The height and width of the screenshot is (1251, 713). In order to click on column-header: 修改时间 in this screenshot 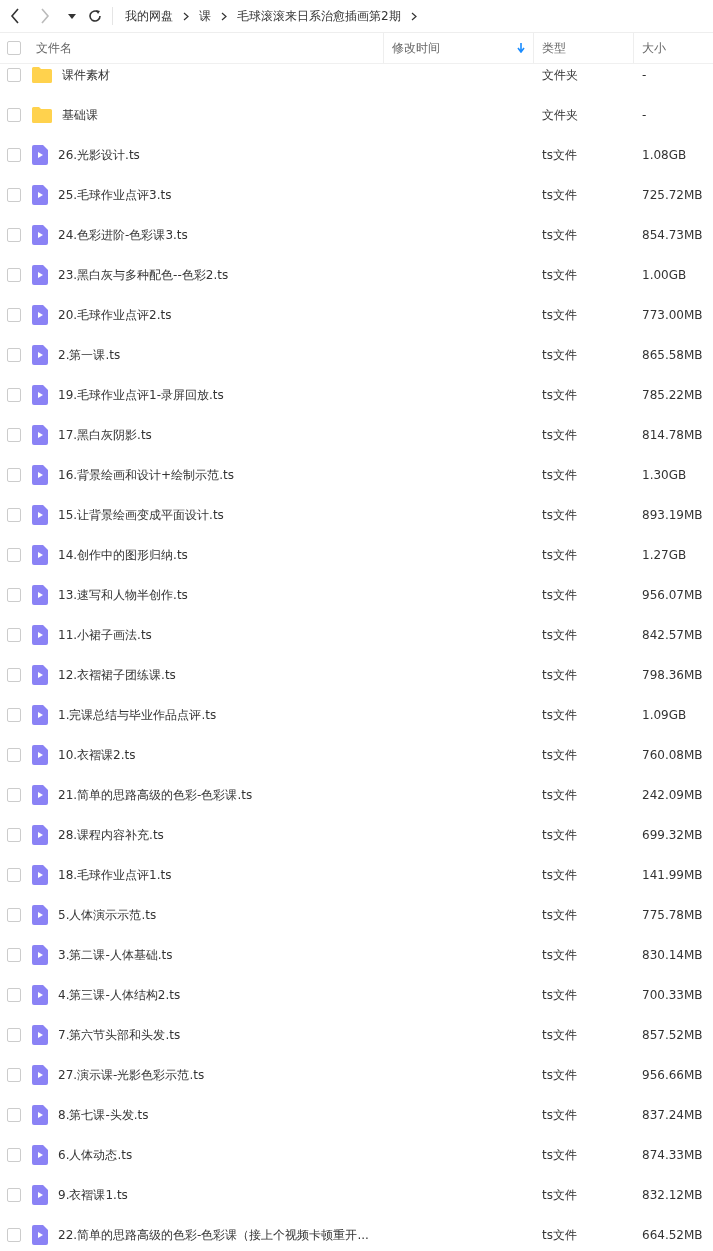, I will do `click(416, 48)`.